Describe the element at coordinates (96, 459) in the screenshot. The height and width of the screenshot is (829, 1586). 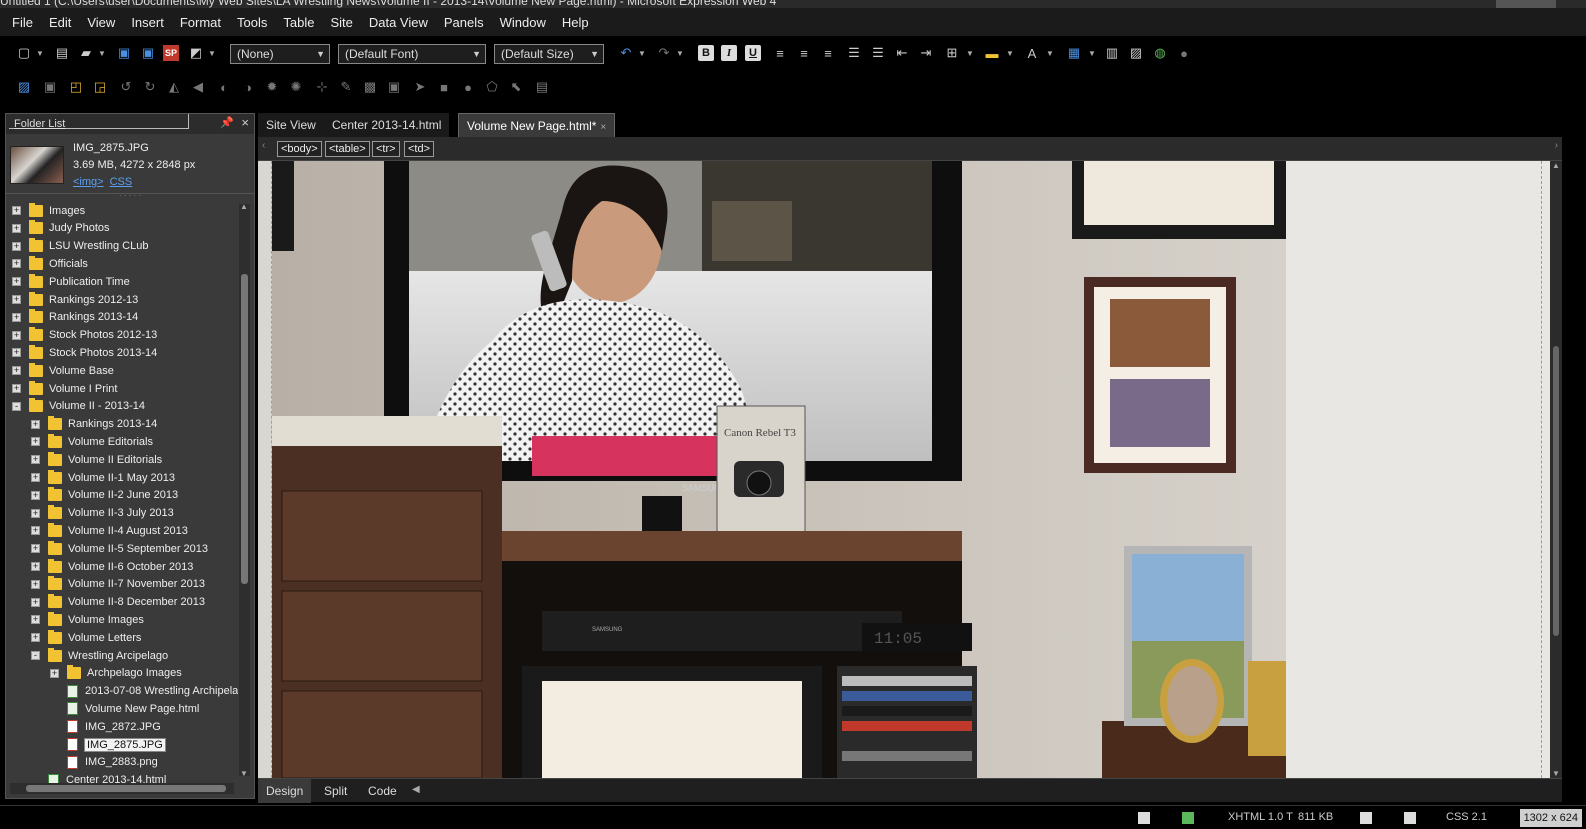
I see `tree-folder-item: + Volume II Editorials` at that location.